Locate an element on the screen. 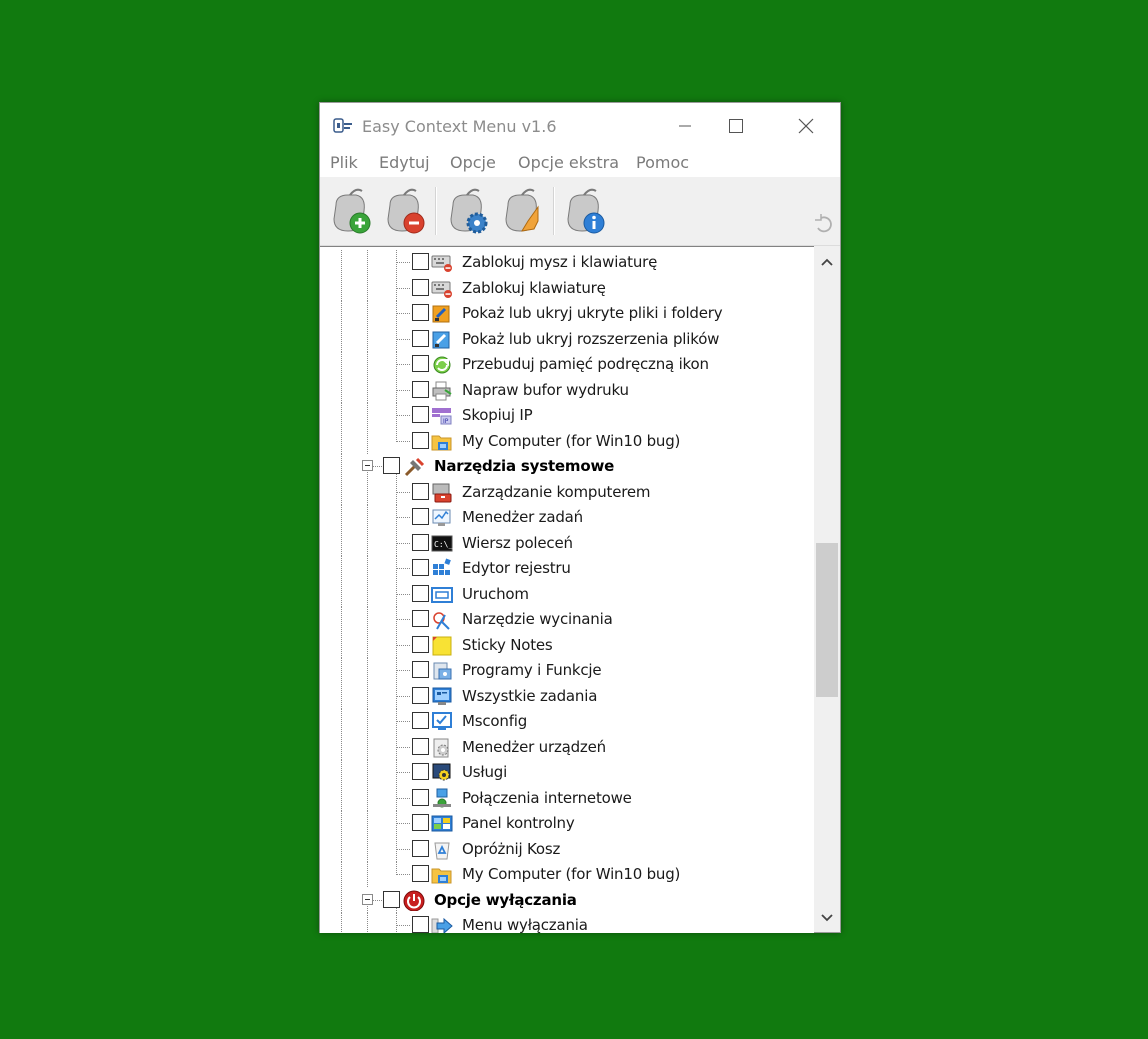  tree-item: Napraw bufor wydruku is located at coordinates (567, 390).